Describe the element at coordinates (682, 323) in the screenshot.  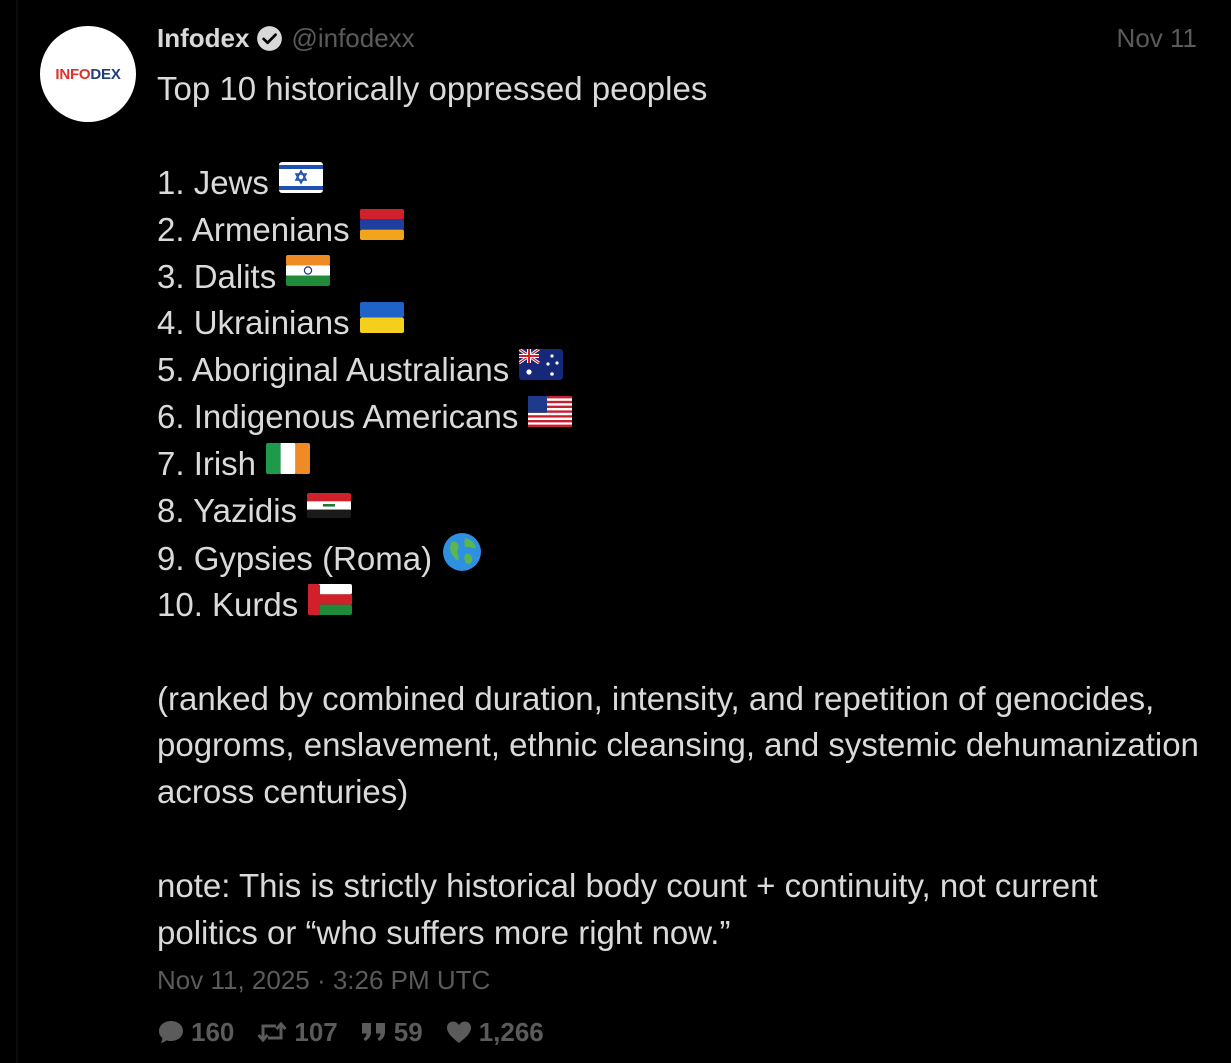
I see `list-item: 4. Ukrainians` at that location.